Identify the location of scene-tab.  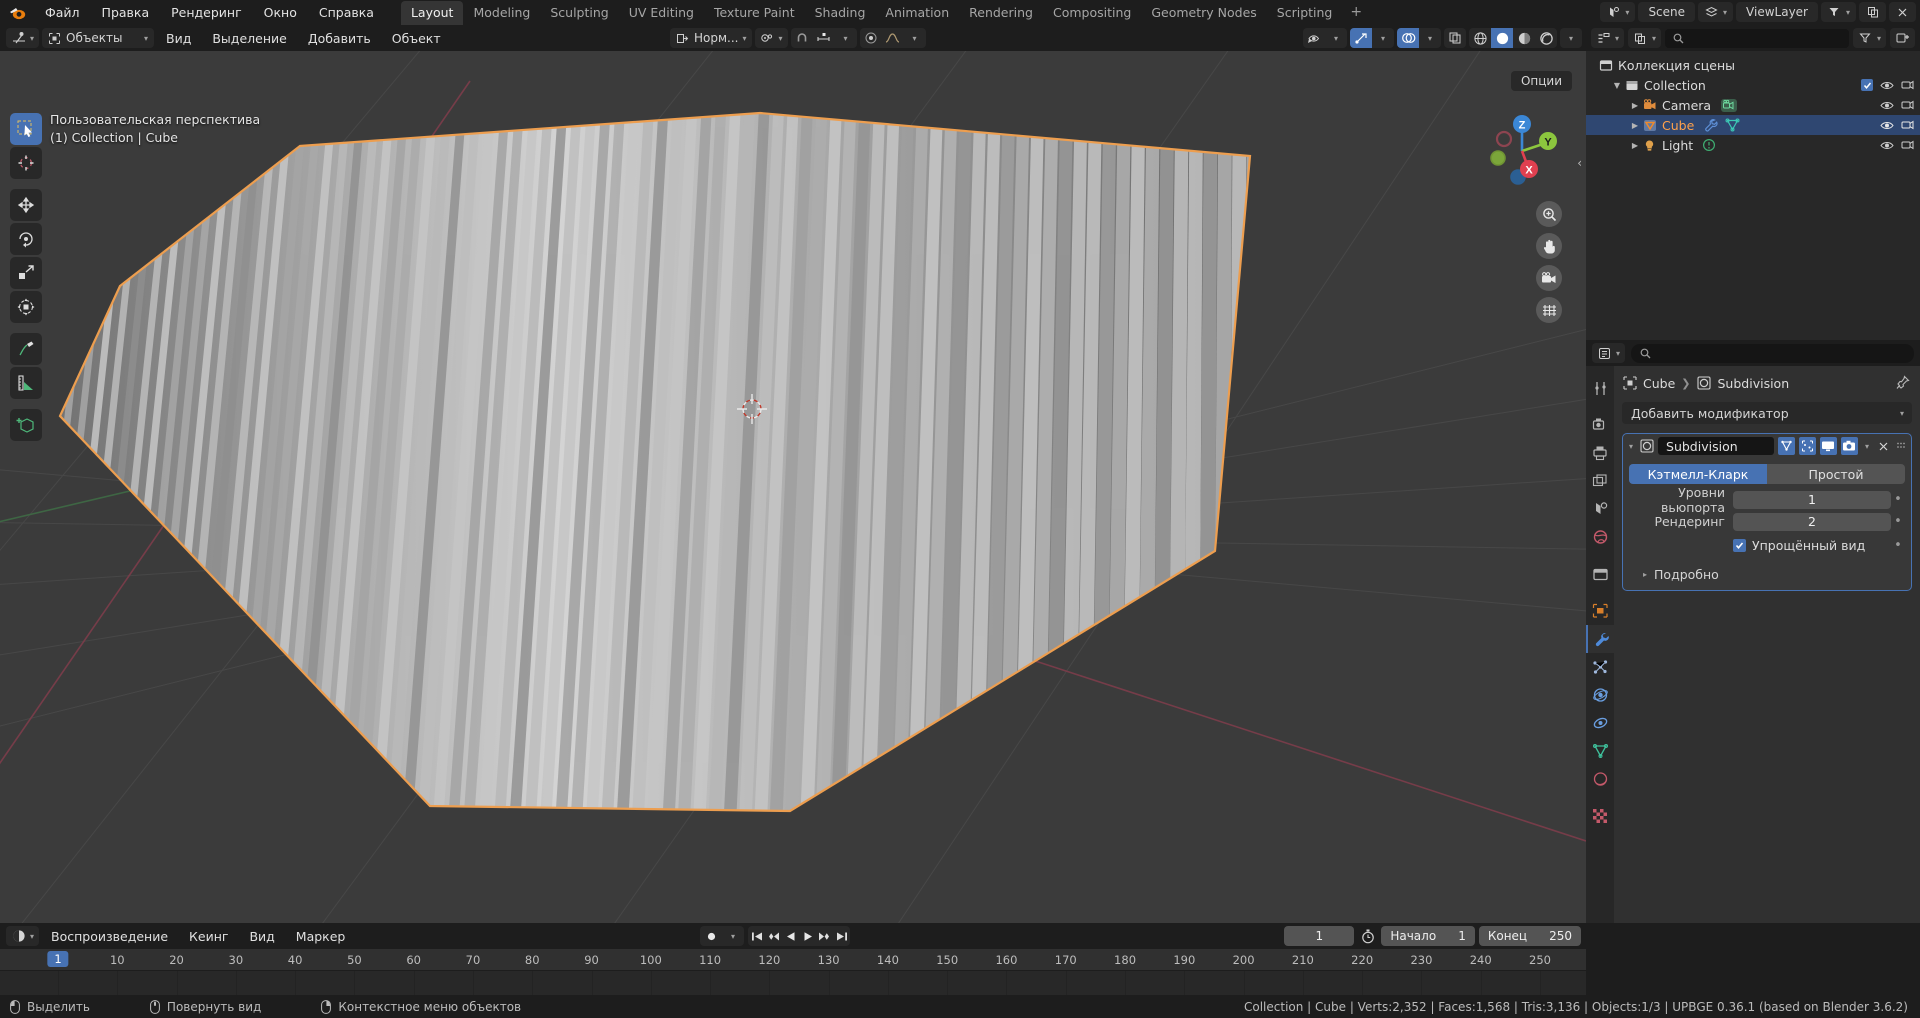
(1600, 509).